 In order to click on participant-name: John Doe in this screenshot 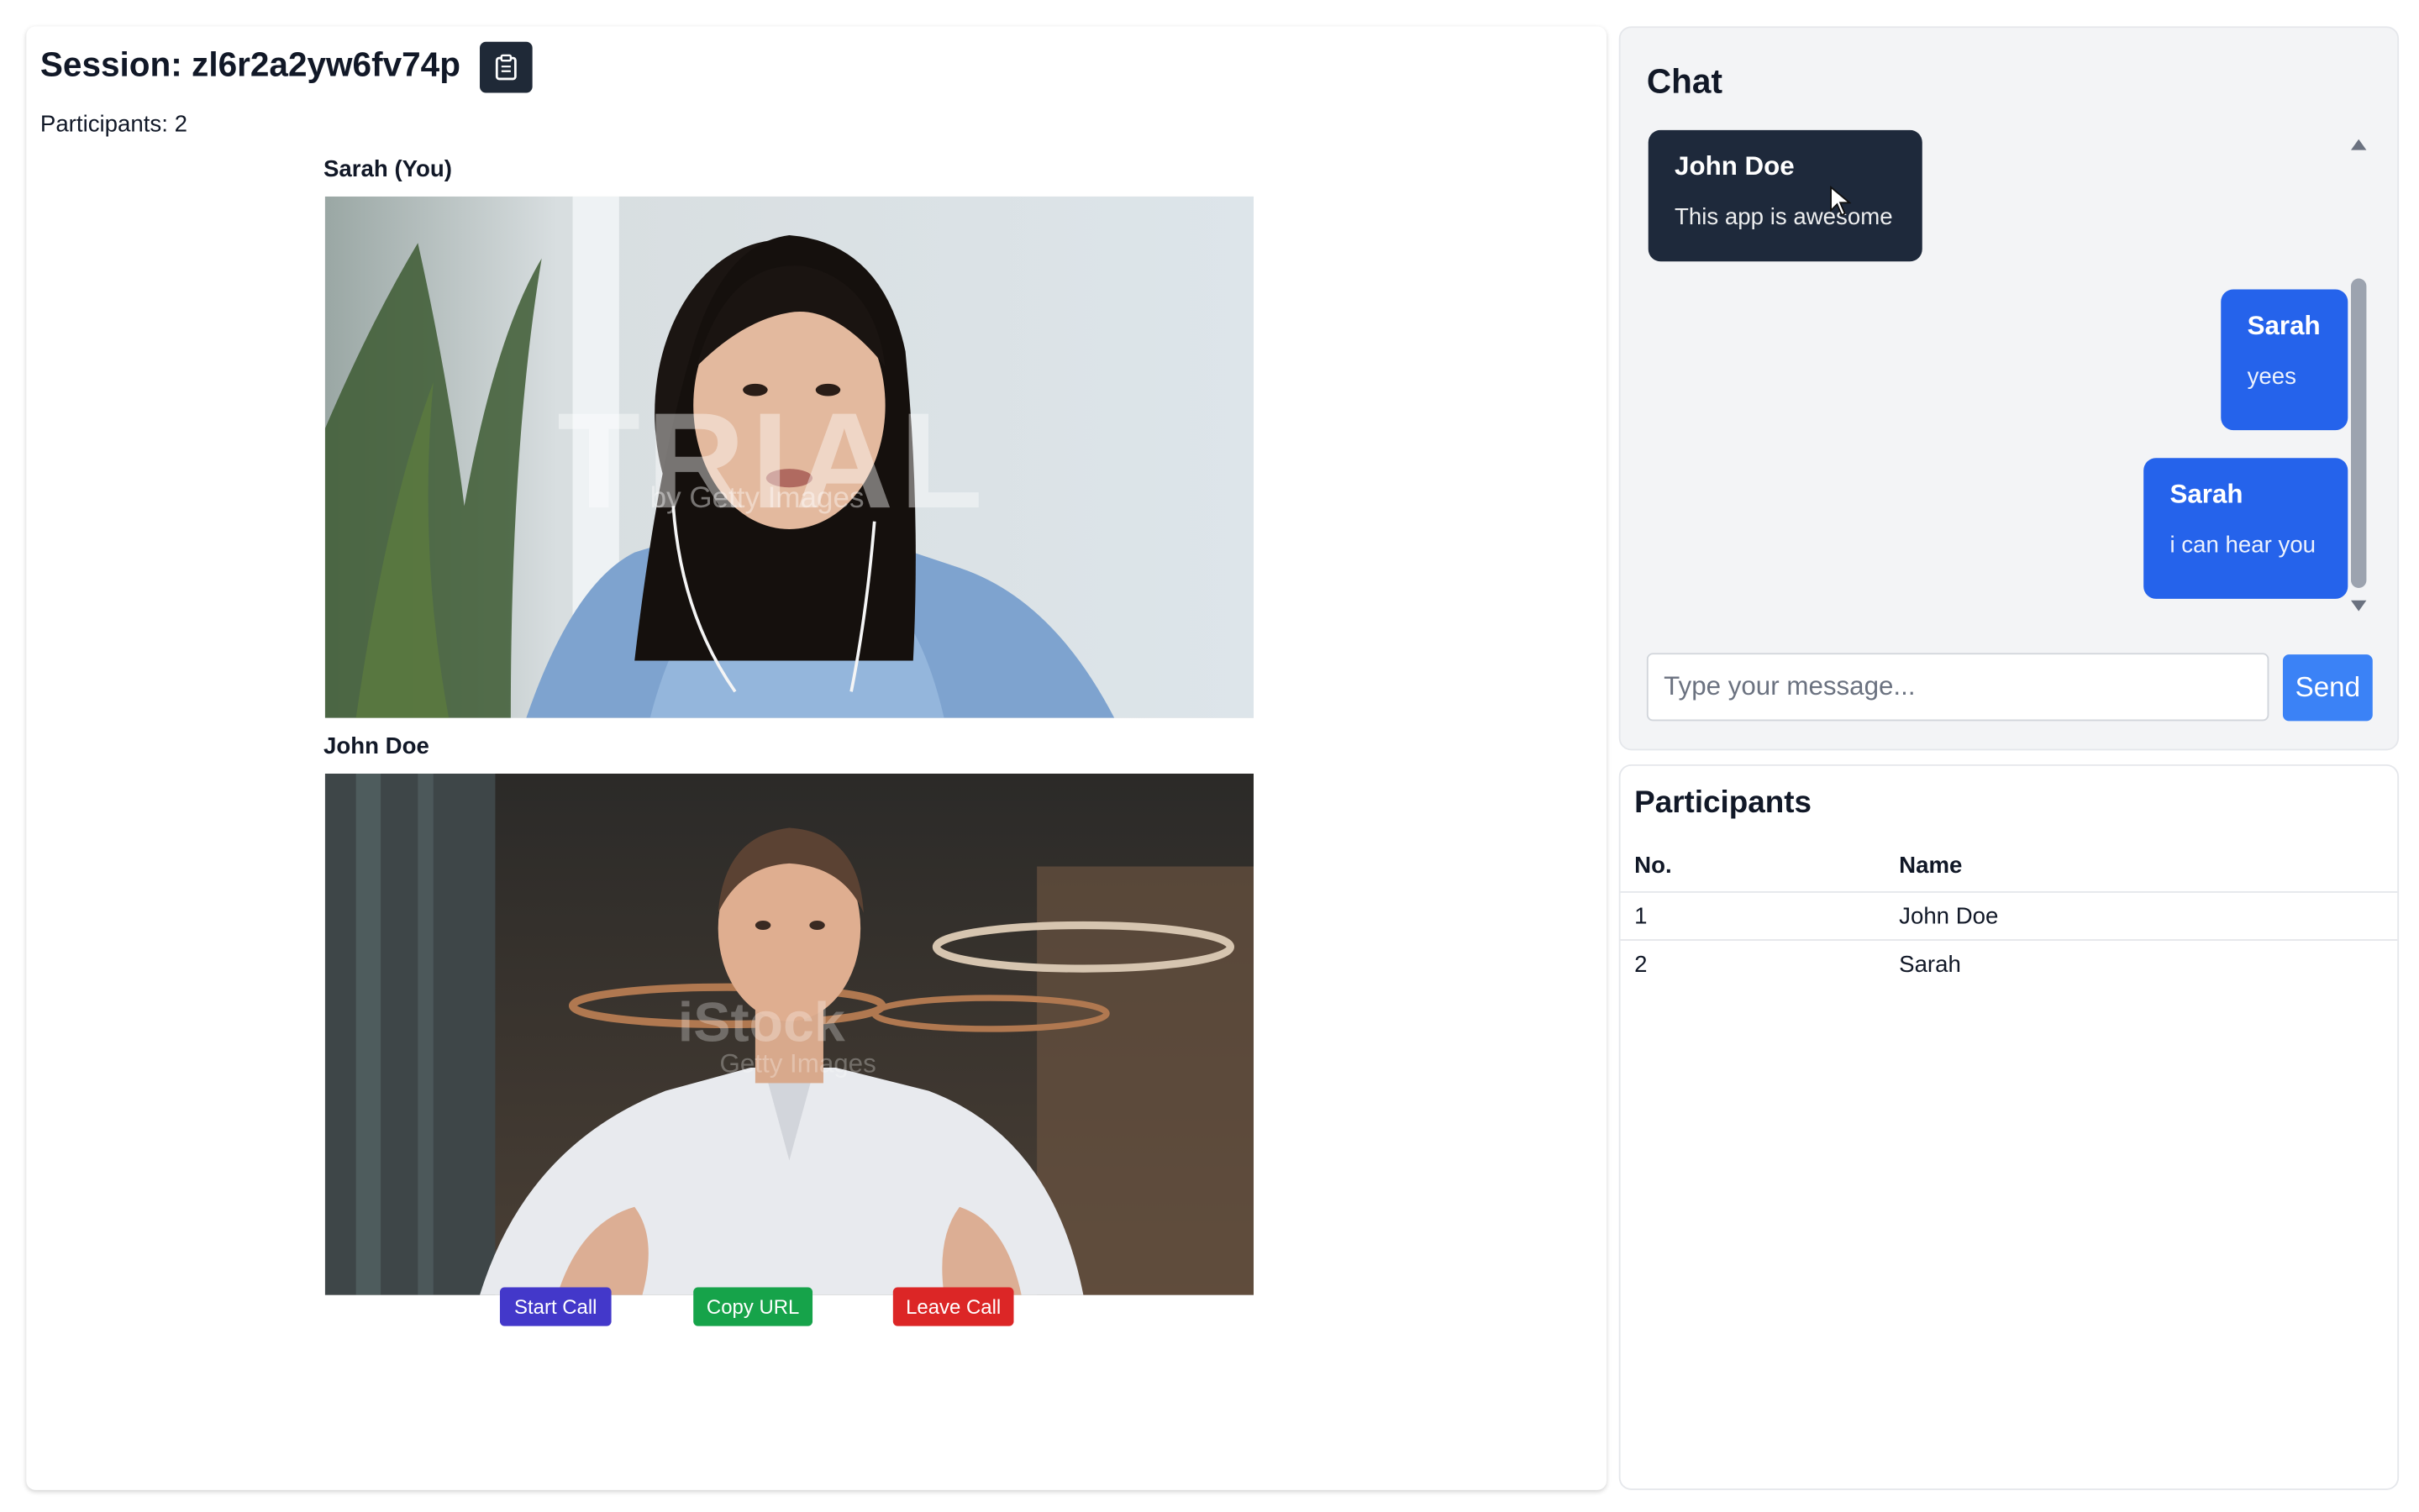, I will do `click(1949, 917)`.